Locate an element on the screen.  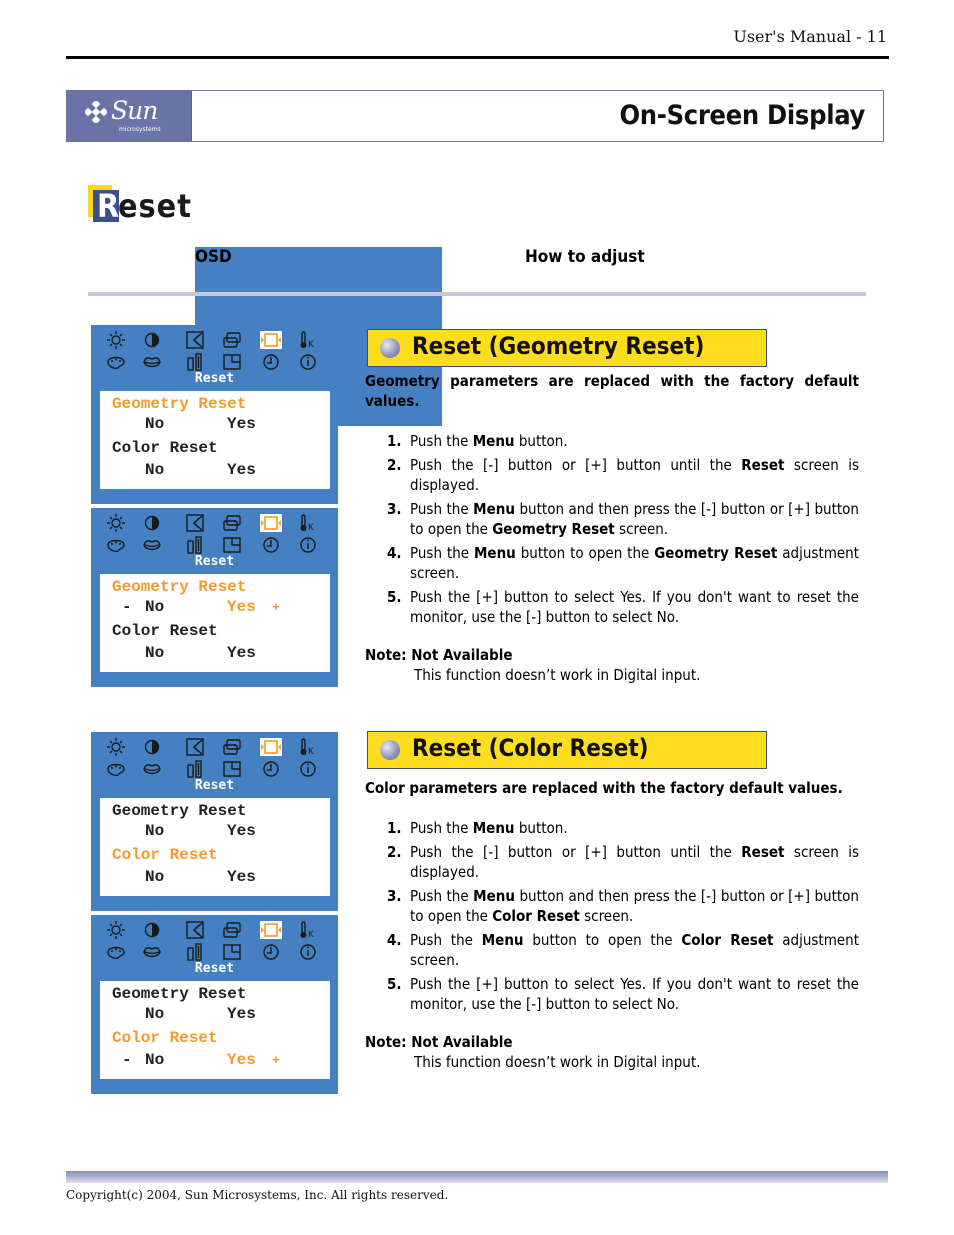
step-text: screen. is located at coordinates (641, 529).